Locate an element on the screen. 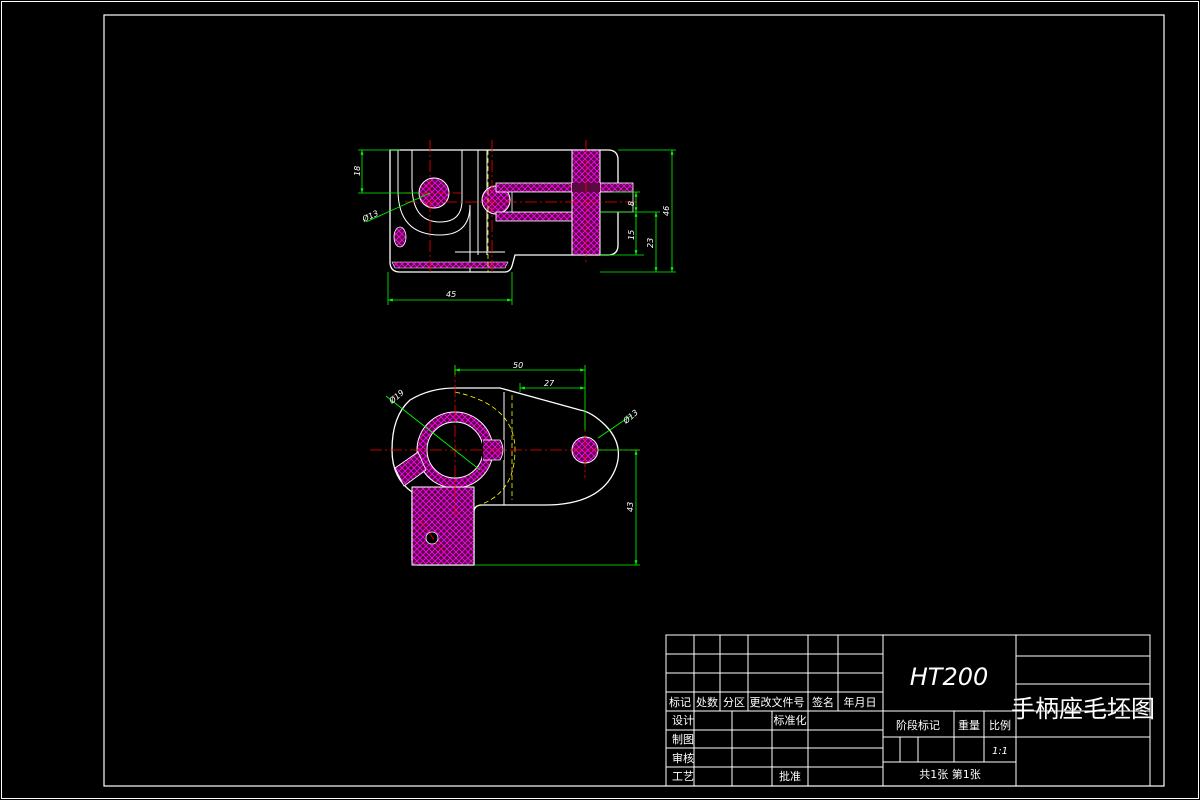  dim-base-length: 45 is located at coordinates (451, 294).